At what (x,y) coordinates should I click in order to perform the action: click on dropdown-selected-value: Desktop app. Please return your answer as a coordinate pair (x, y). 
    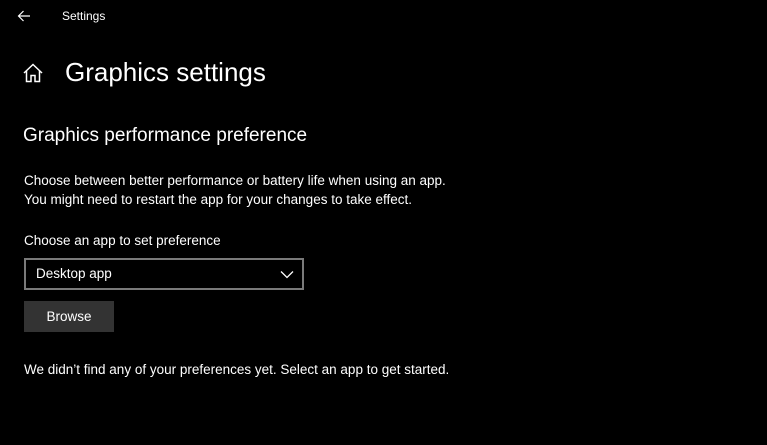
    Looking at the image, I should click on (74, 273).